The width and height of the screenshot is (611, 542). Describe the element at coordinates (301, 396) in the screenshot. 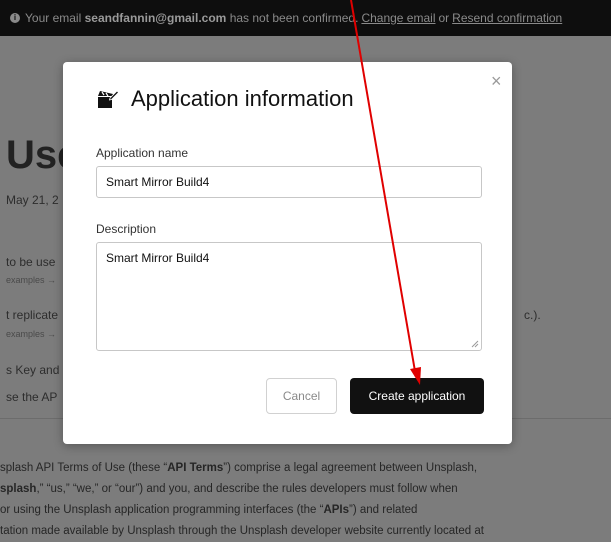

I see `cancel-button: Cancel` at that location.